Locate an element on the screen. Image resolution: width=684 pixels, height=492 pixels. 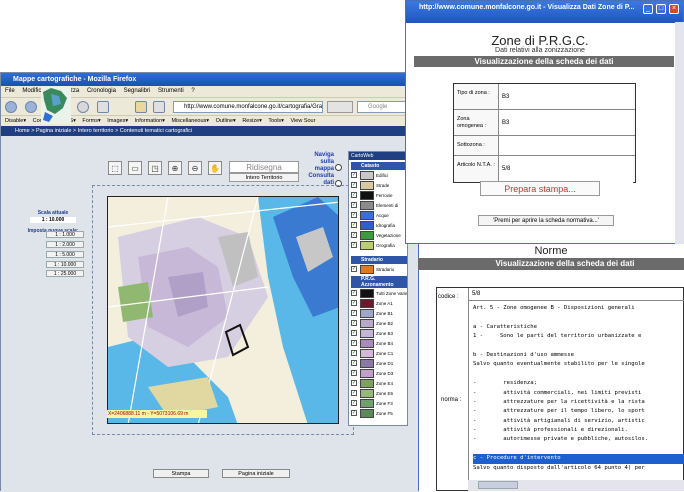
legend-item: ✓ Strade is located at coordinates (379, 185).